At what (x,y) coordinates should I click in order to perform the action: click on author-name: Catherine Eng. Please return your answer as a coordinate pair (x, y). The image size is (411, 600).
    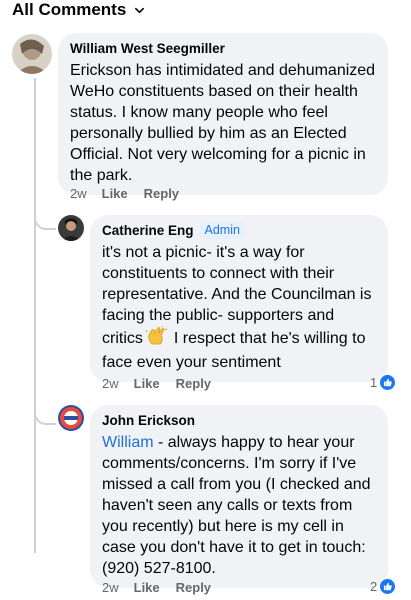
    Looking at the image, I should click on (148, 230).